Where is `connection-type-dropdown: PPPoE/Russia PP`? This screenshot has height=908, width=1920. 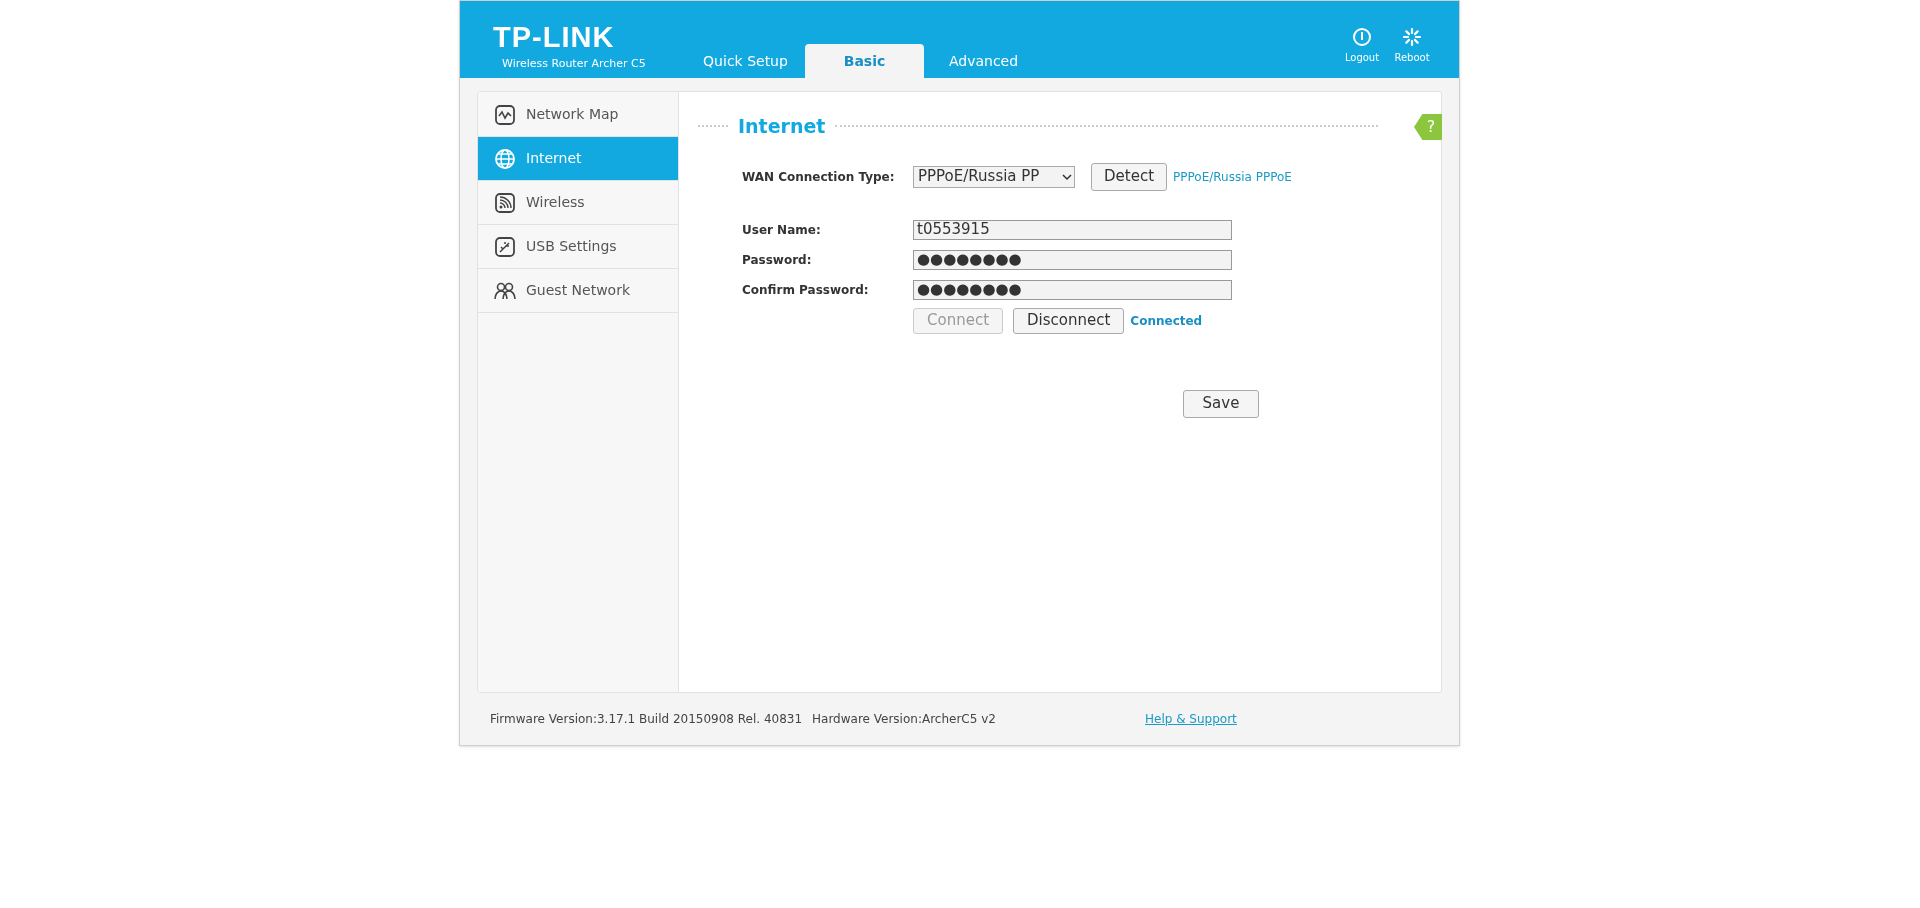 connection-type-dropdown: PPPoE/Russia PP is located at coordinates (994, 176).